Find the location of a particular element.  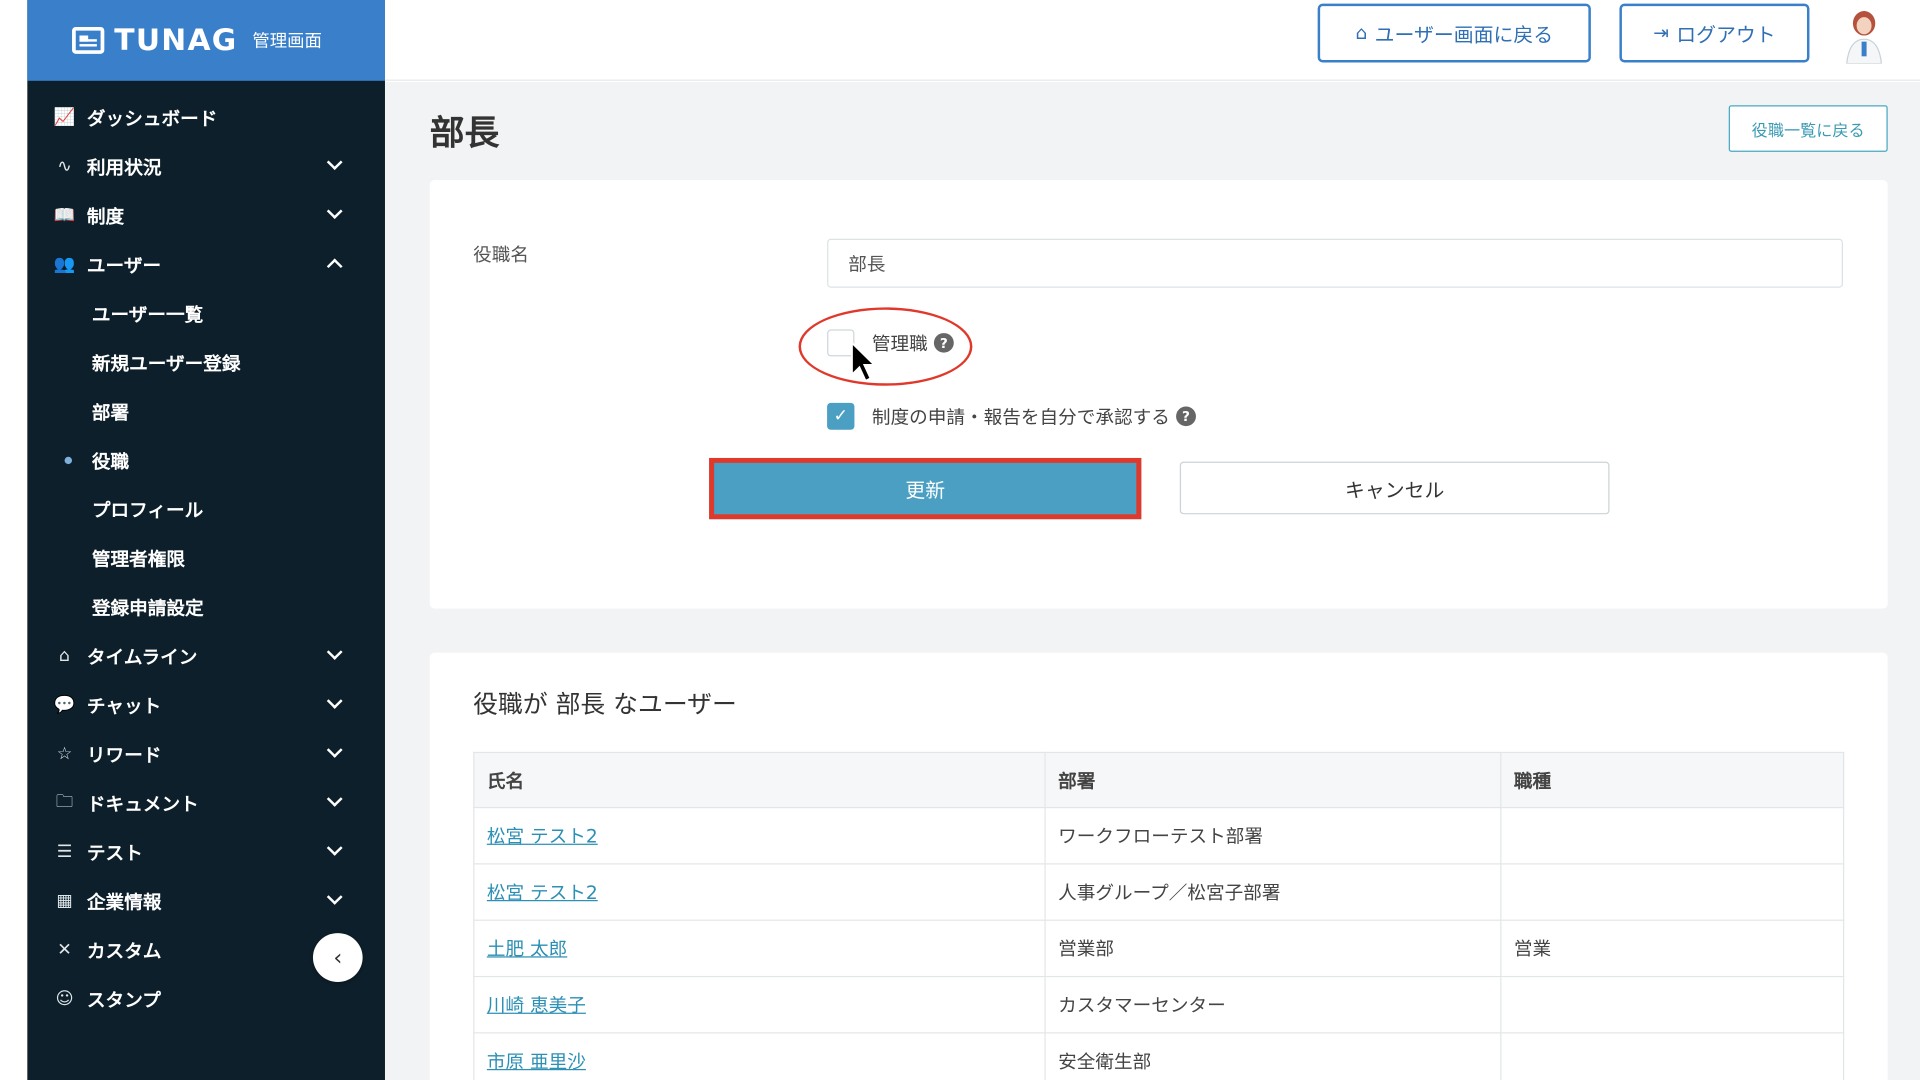

star-icon: ☆ is located at coordinates (64, 754).